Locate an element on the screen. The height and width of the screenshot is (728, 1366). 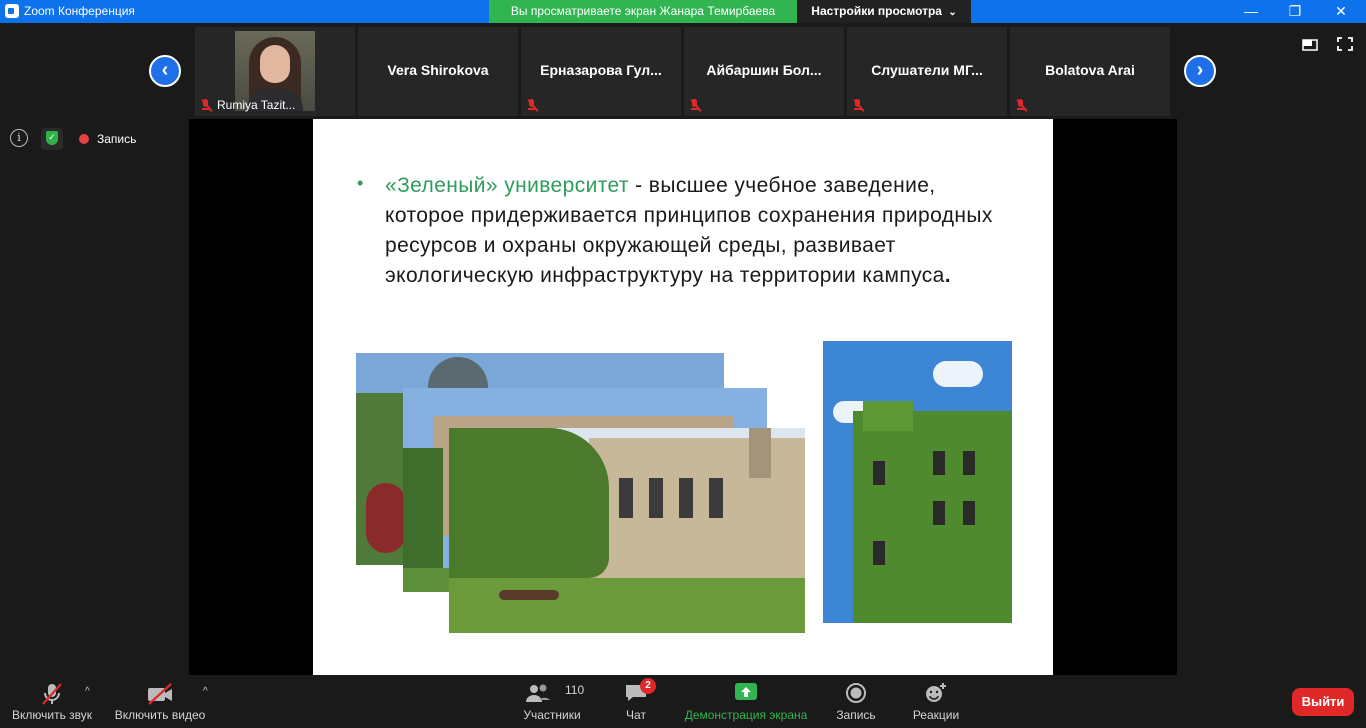
campus-photo-ivy is located at coordinates (917, 482).